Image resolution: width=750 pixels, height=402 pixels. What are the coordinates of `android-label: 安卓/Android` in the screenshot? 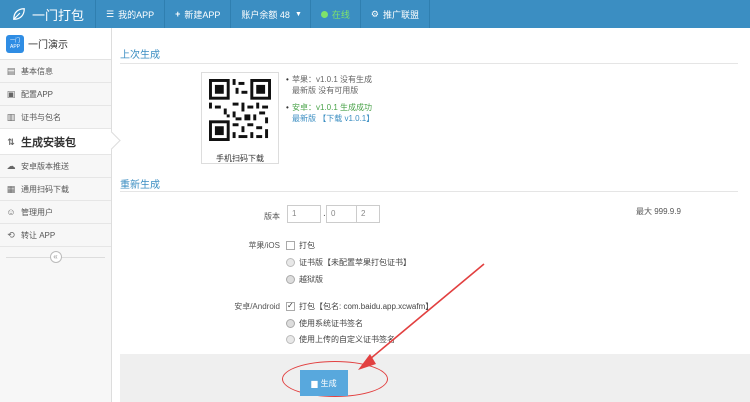 It's located at (257, 306).